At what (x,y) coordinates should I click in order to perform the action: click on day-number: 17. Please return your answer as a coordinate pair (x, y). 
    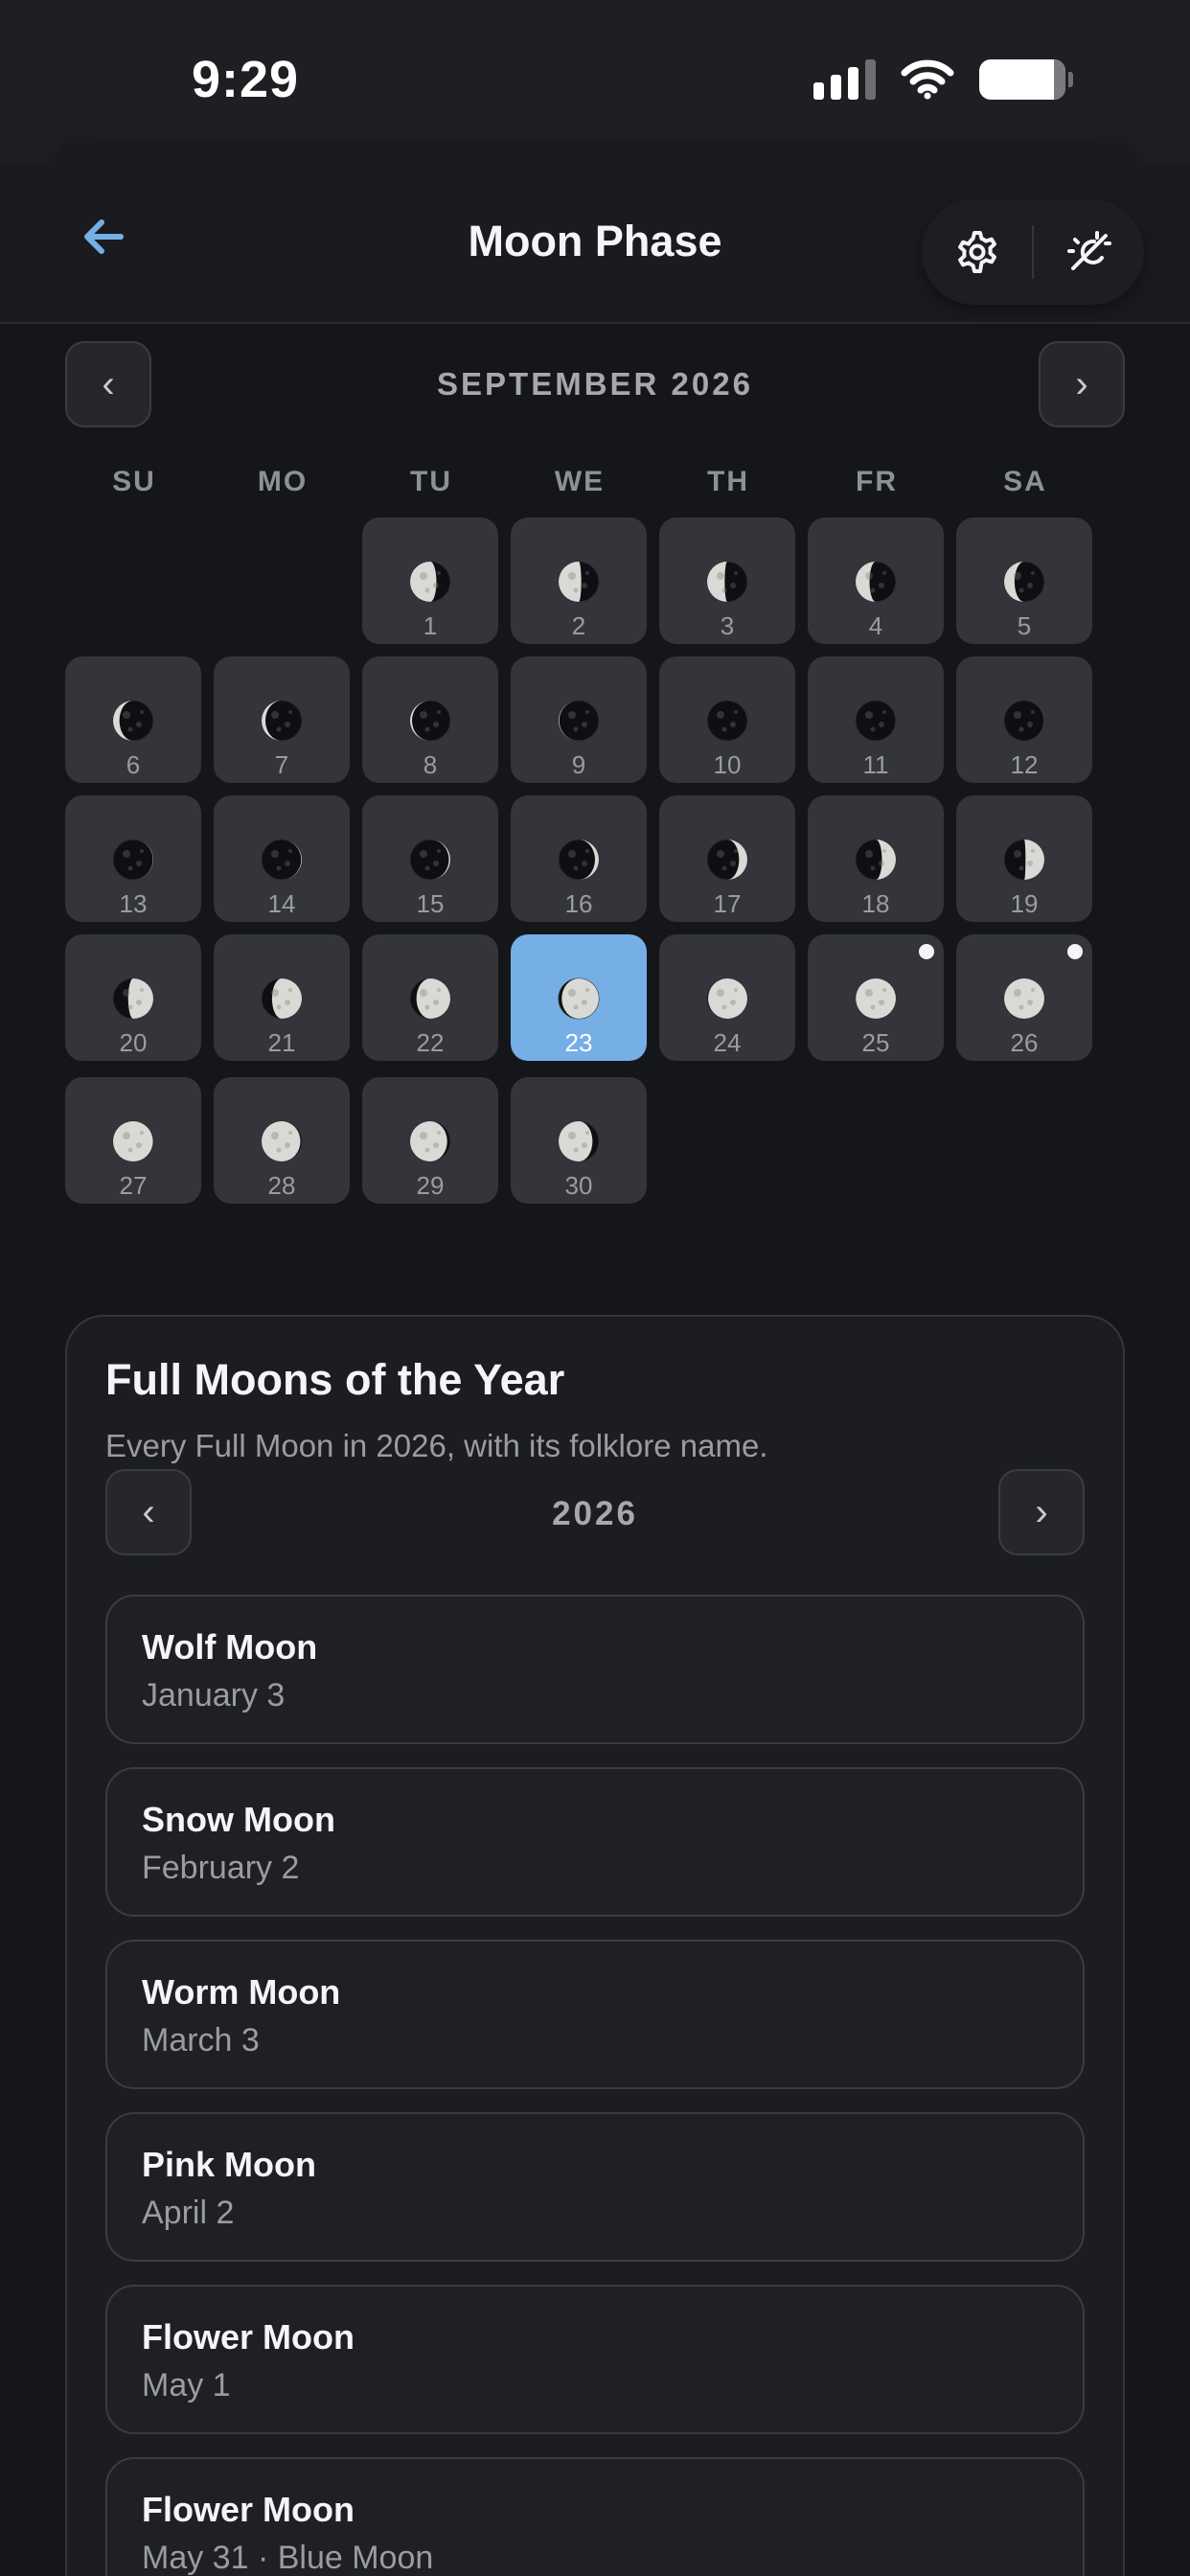
    Looking at the image, I should click on (728, 903).